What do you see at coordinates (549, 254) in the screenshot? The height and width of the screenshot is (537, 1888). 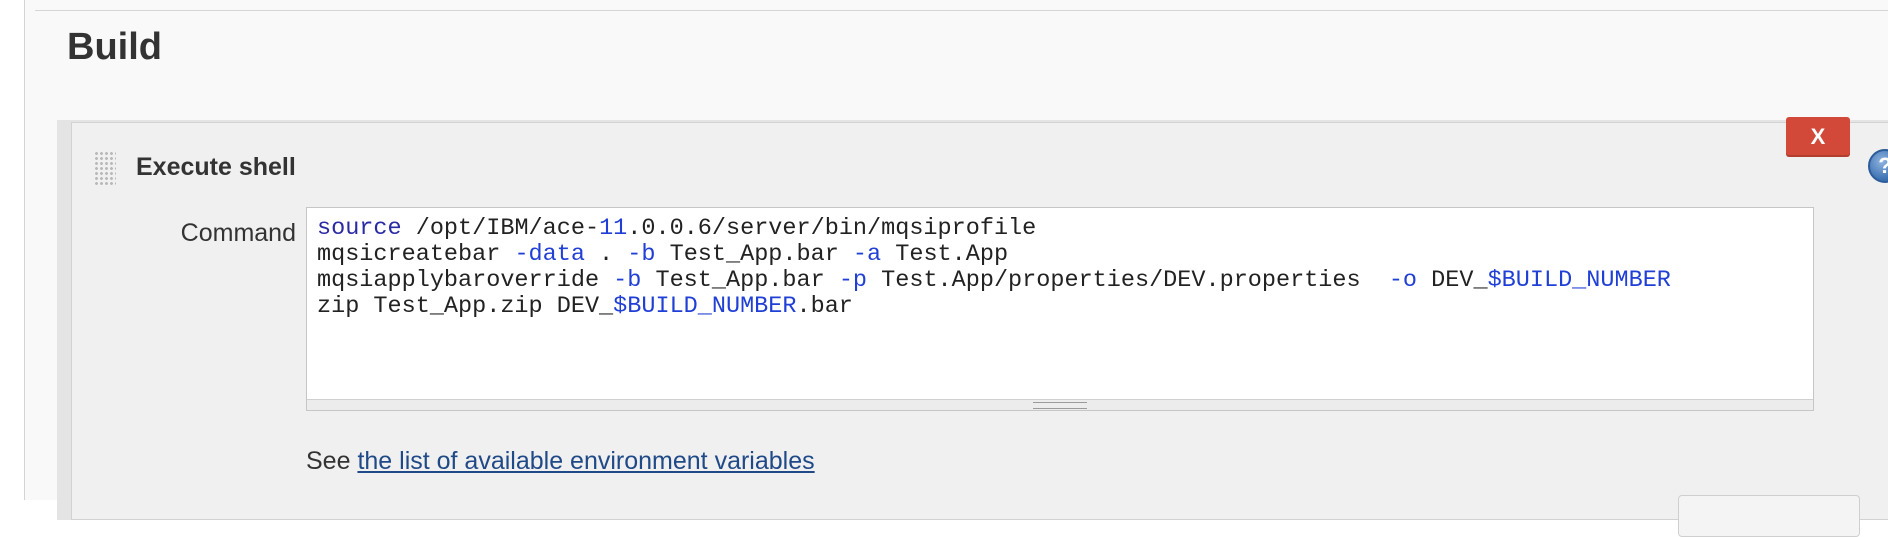 I see `code-token: -data` at bounding box center [549, 254].